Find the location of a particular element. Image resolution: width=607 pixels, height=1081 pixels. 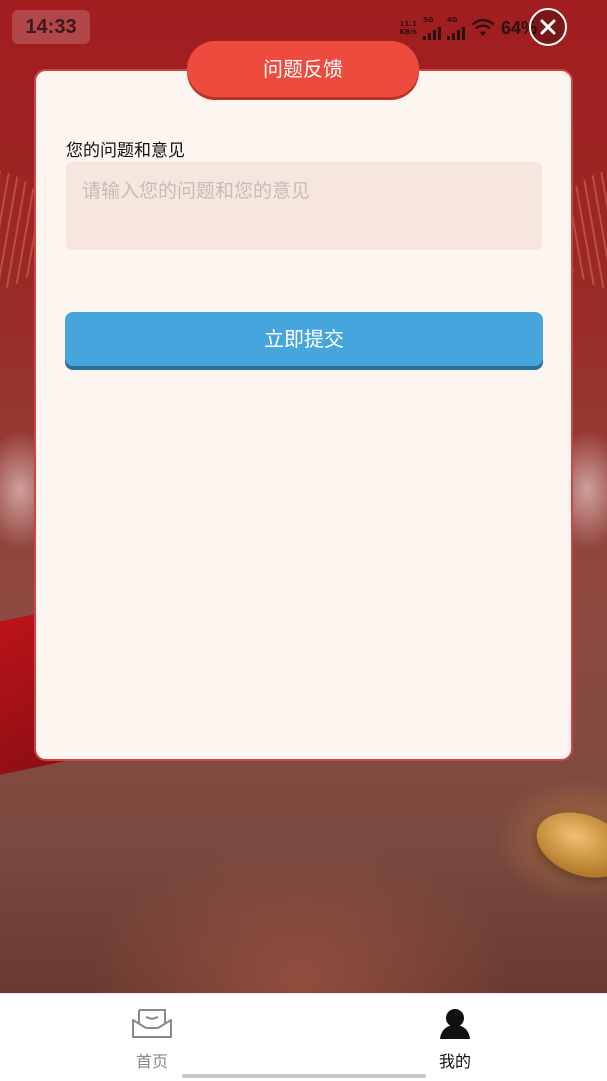

sim2-label: 4G is located at coordinates (452, 20).